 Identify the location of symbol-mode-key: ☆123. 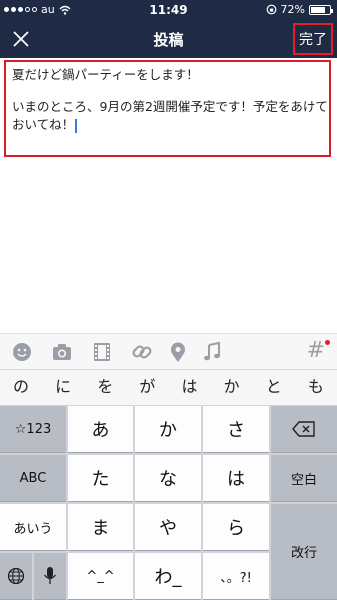
(33, 429).